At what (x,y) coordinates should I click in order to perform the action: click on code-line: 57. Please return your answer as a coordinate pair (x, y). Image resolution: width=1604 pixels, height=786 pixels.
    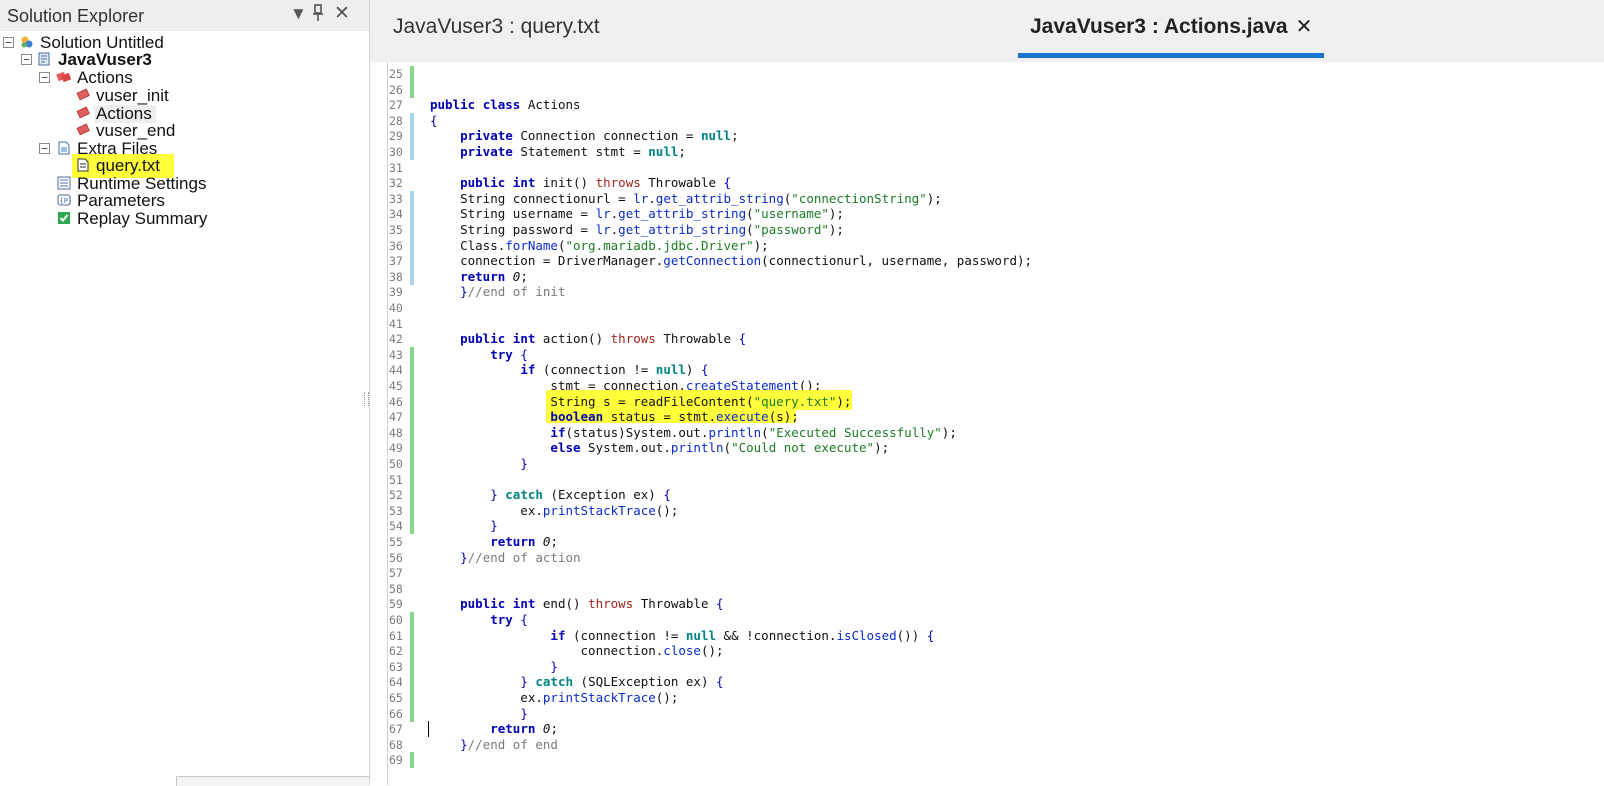
    Looking at the image, I should click on (987, 573).